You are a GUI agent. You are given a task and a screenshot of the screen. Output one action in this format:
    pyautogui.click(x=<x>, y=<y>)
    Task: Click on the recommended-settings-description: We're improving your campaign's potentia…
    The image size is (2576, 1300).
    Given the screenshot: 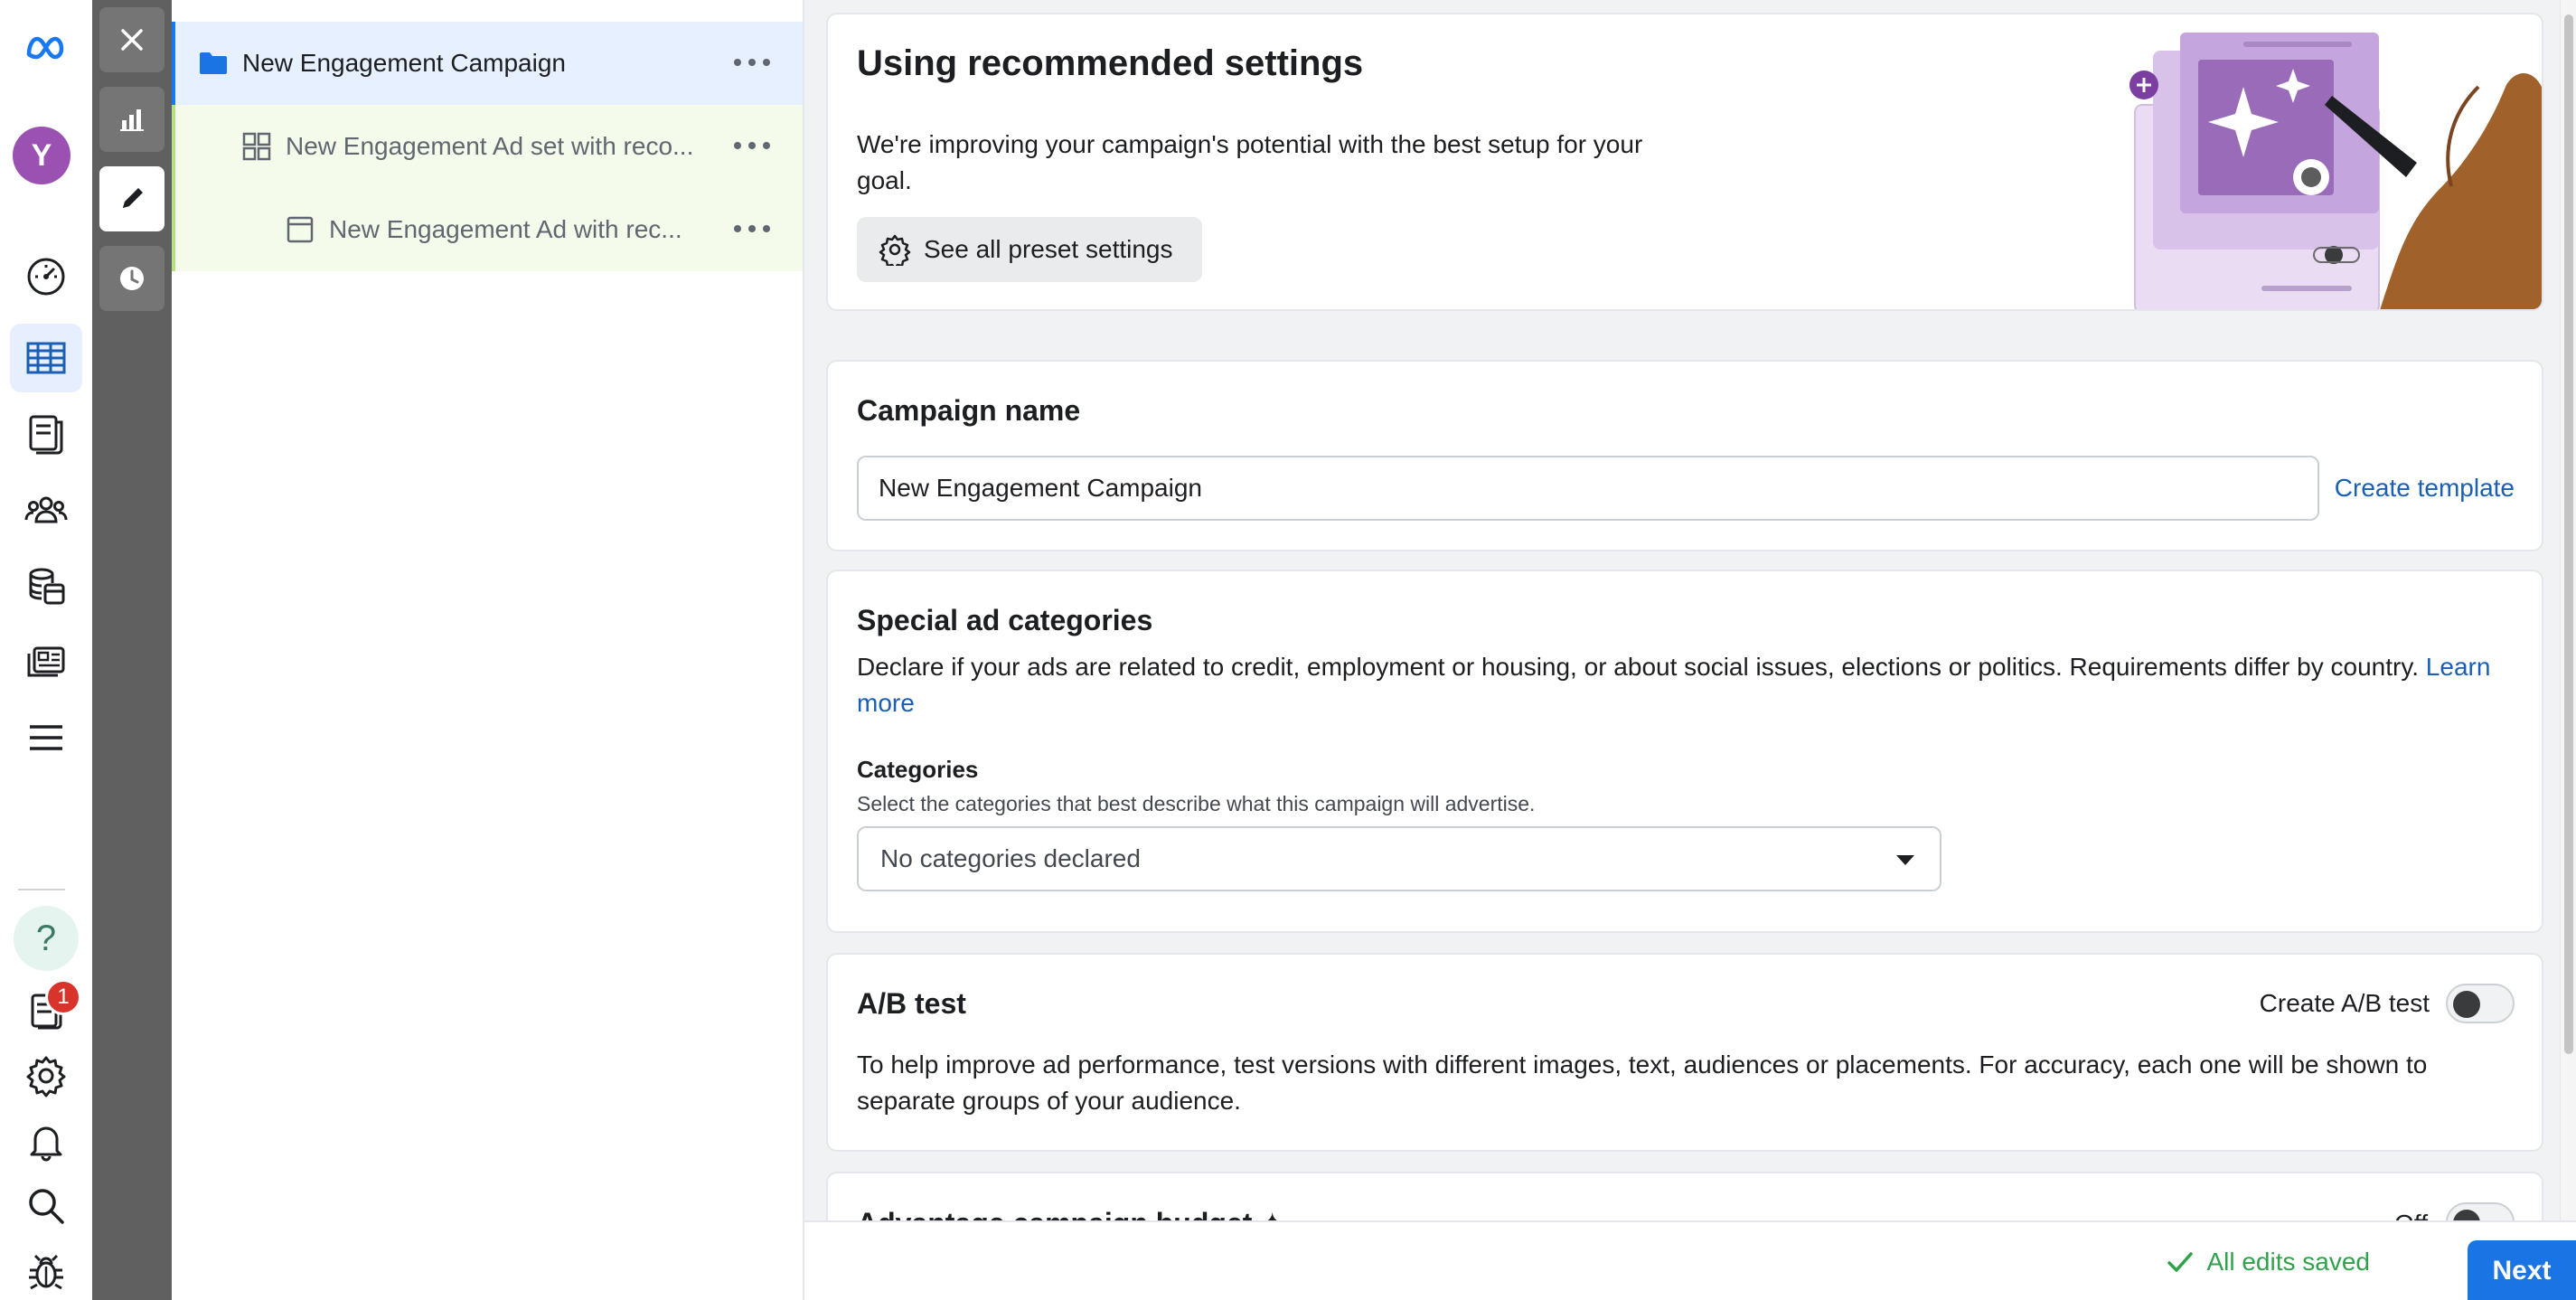 What is the action you would take?
    pyautogui.click(x=1250, y=162)
    